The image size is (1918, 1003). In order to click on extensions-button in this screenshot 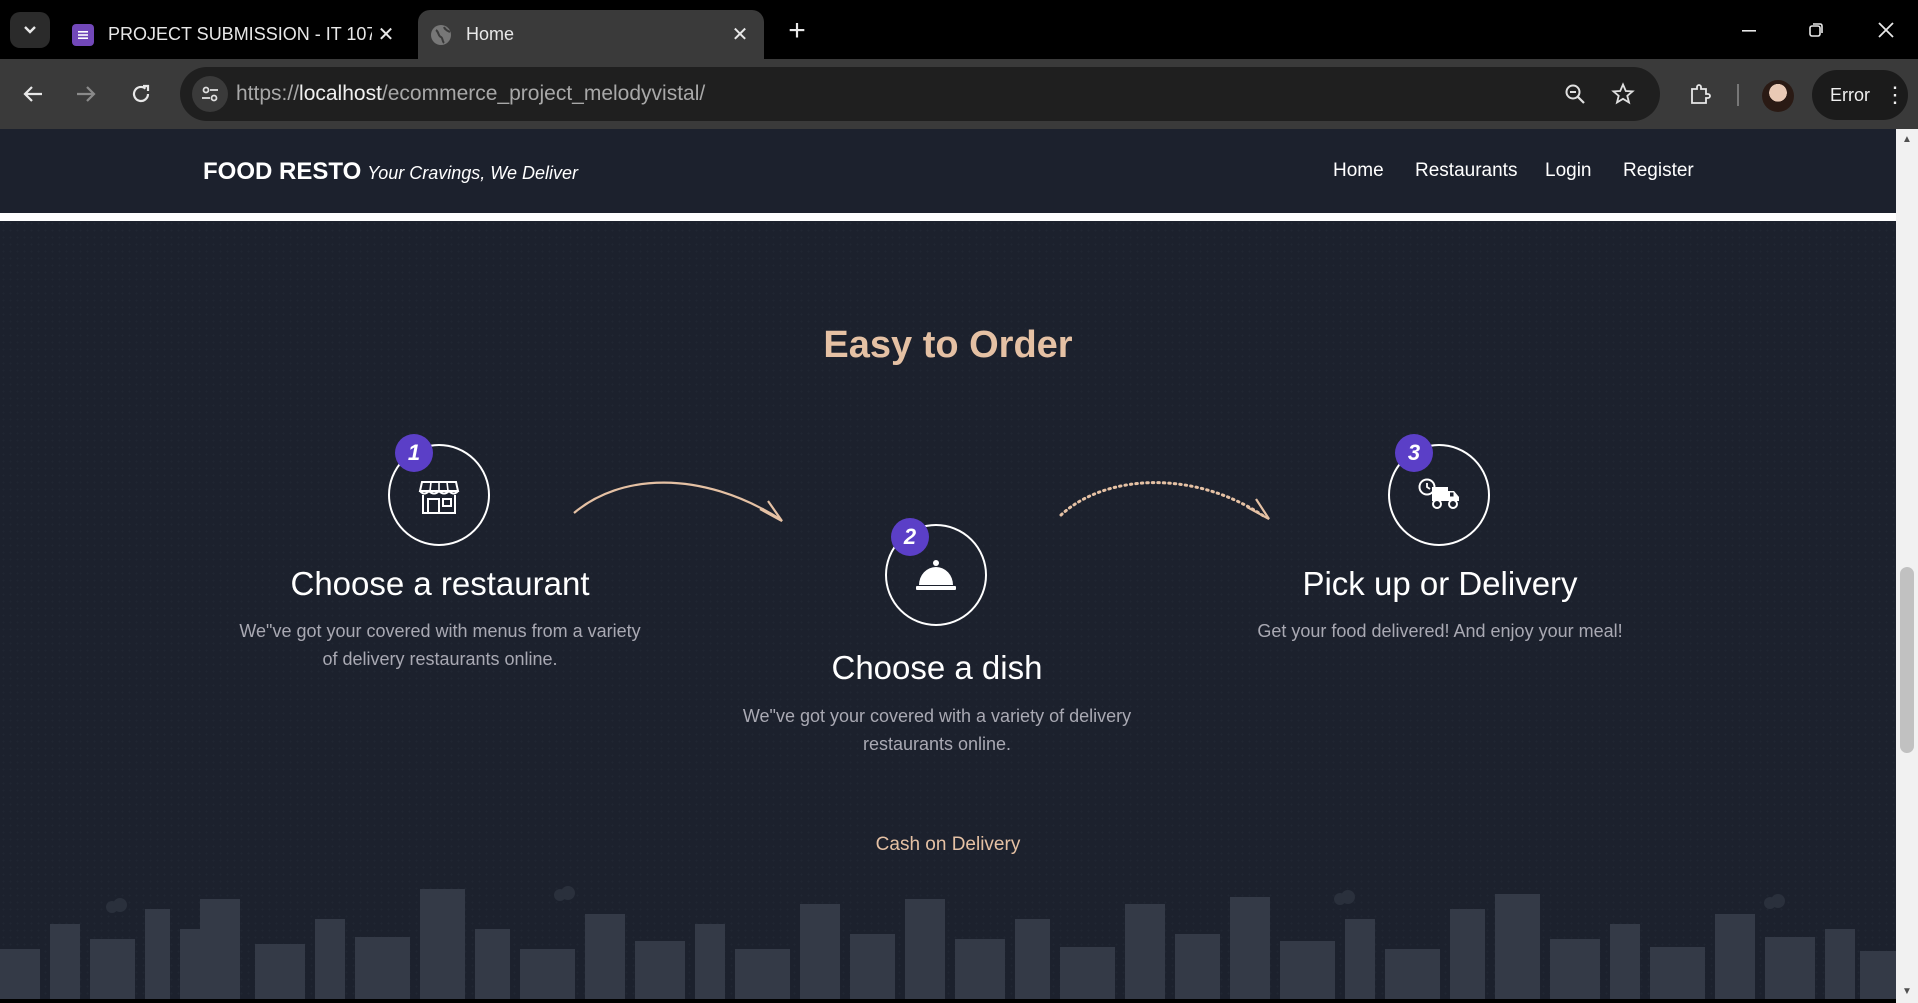, I will do `click(1700, 94)`.